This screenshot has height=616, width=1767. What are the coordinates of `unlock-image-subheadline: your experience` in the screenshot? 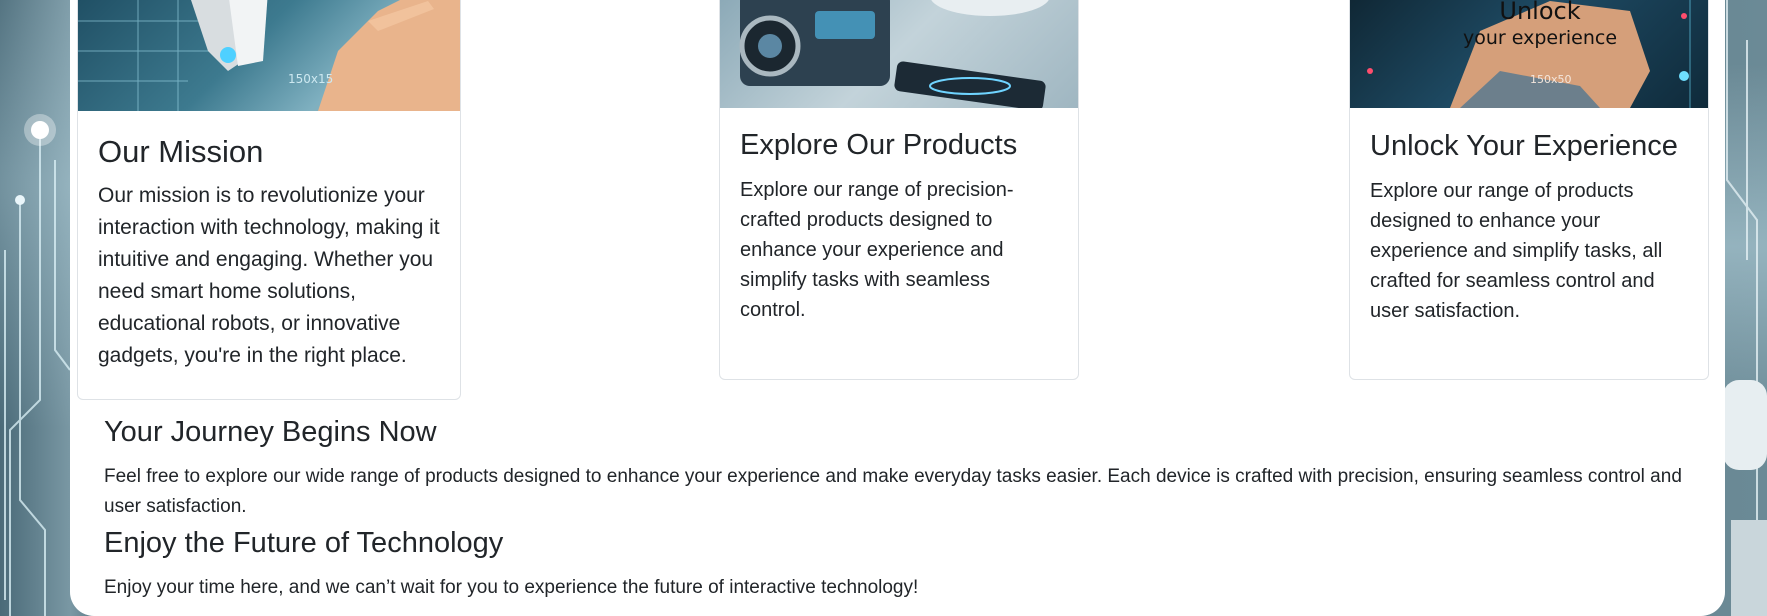 It's located at (1540, 38).